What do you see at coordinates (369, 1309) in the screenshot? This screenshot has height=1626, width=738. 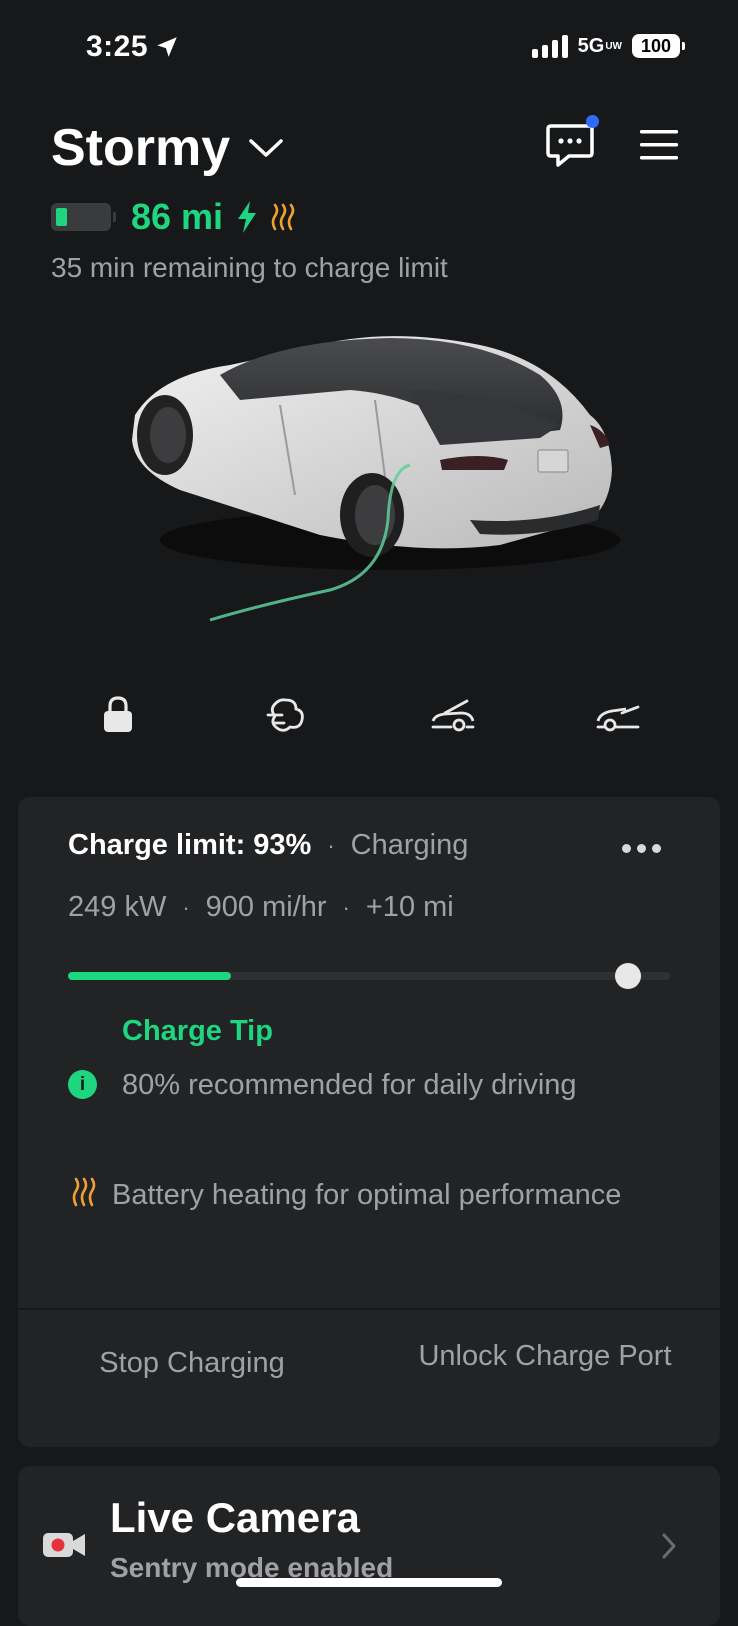 I see `divider` at bounding box center [369, 1309].